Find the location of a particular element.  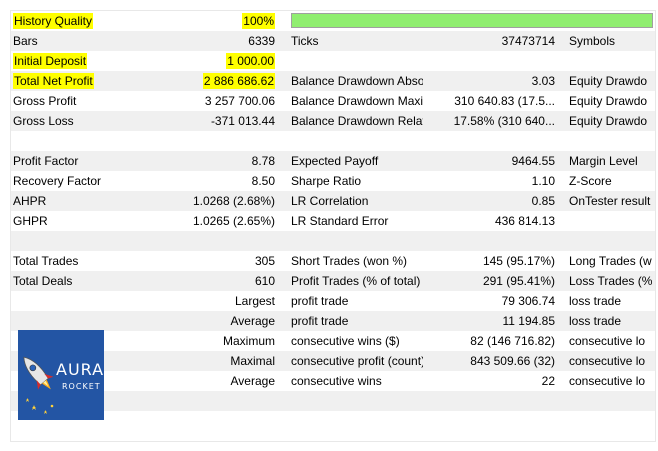

symbols-label: Symbols is located at coordinates (592, 41).